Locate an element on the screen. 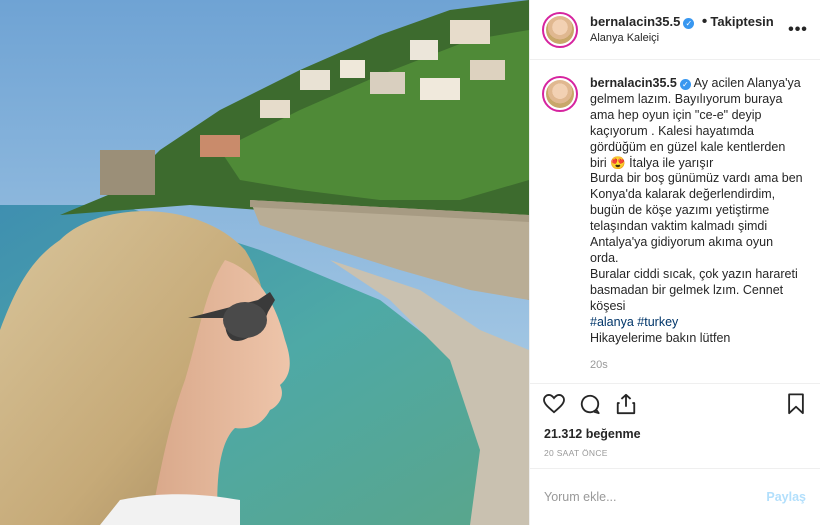 This screenshot has width=820, height=525. caption-line: telaşından vaktim kalmadı şimdi is located at coordinates (679, 226).